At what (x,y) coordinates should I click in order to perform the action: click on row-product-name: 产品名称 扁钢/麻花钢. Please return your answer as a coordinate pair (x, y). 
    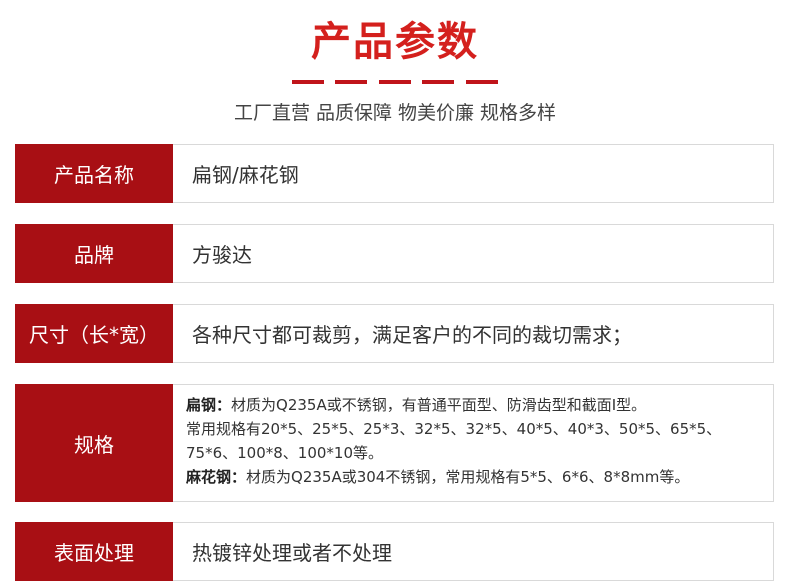
    Looking at the image, I should click on (394, 173).